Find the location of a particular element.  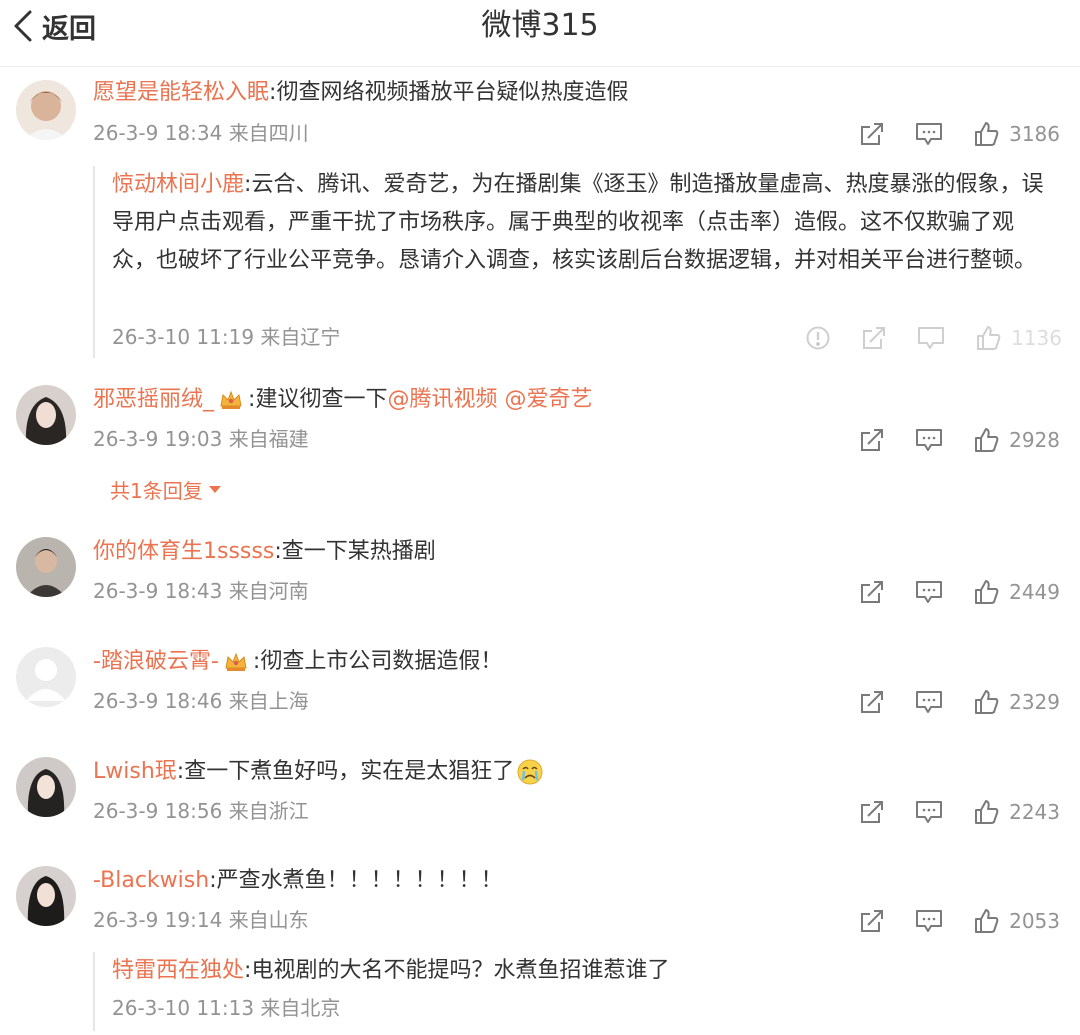

comment-actions: 2928 is located at coordinates (959, 440).